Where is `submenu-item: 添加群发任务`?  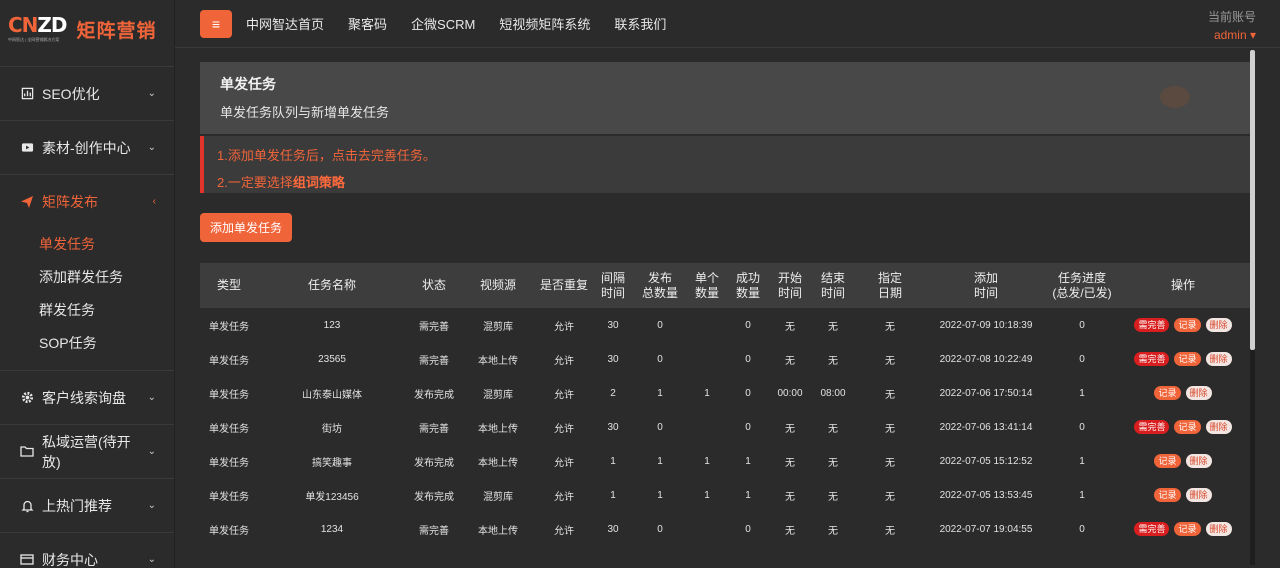
submenu-item: 添加群发任务 is located at coordinates (106, 277).